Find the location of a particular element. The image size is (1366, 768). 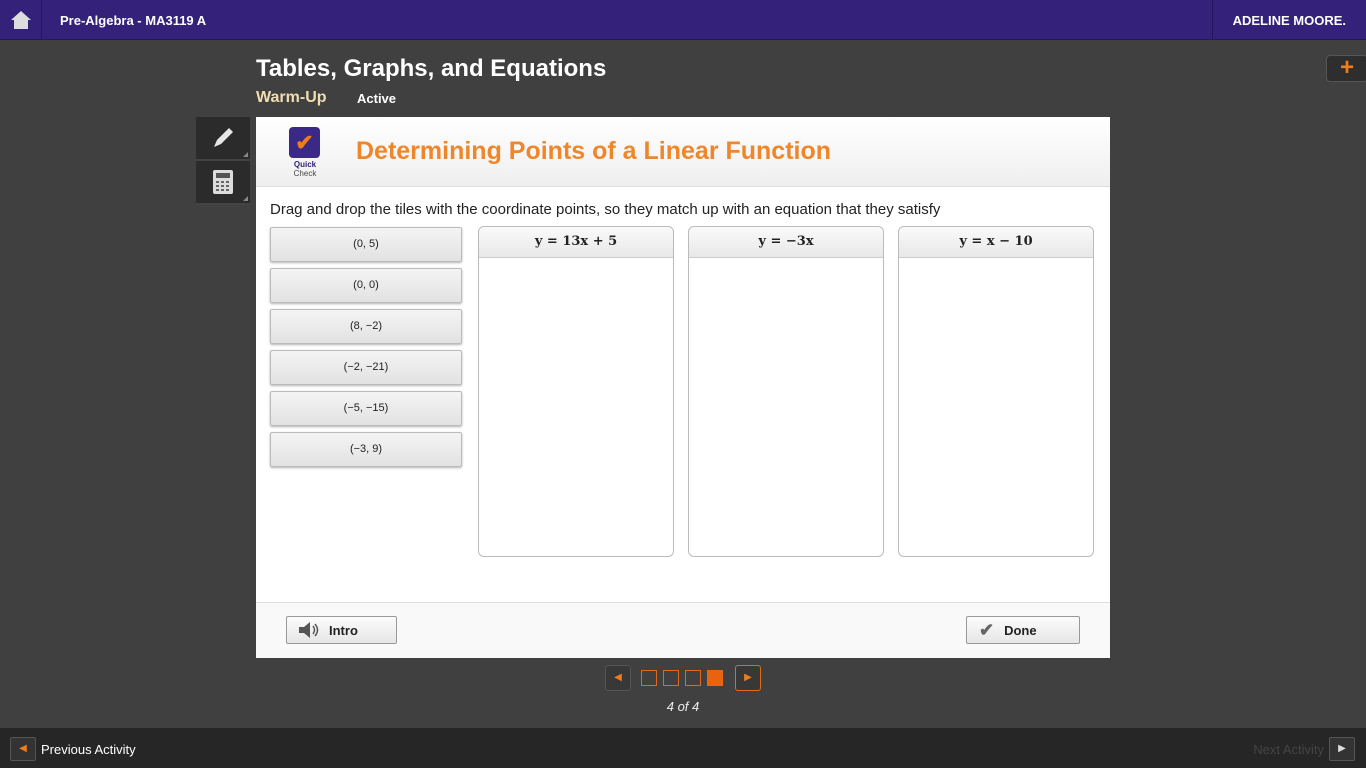

tile: (0, 5) is located at coordinates (366, 244).